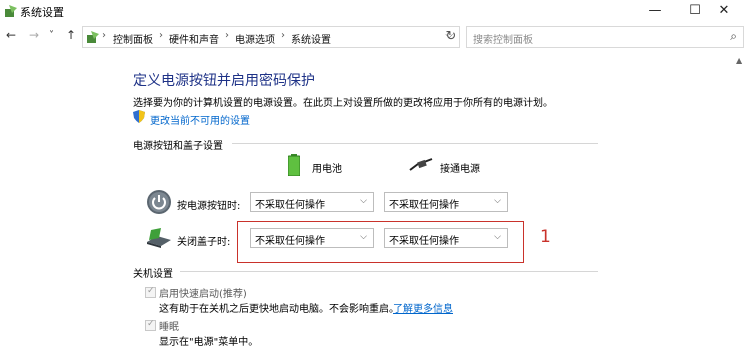 This screenshot has width=746, height=348. Describe the element at coordinates (724, 11) in the screenshot. I see `close-button: ✕` at that location.